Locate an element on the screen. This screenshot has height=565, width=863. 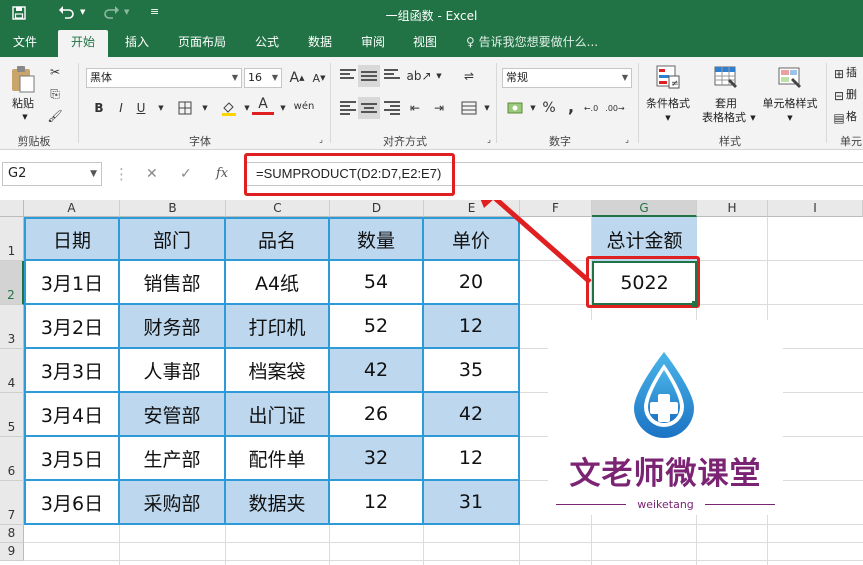
row-header-8: 8 is located at coordinates (12, 534).